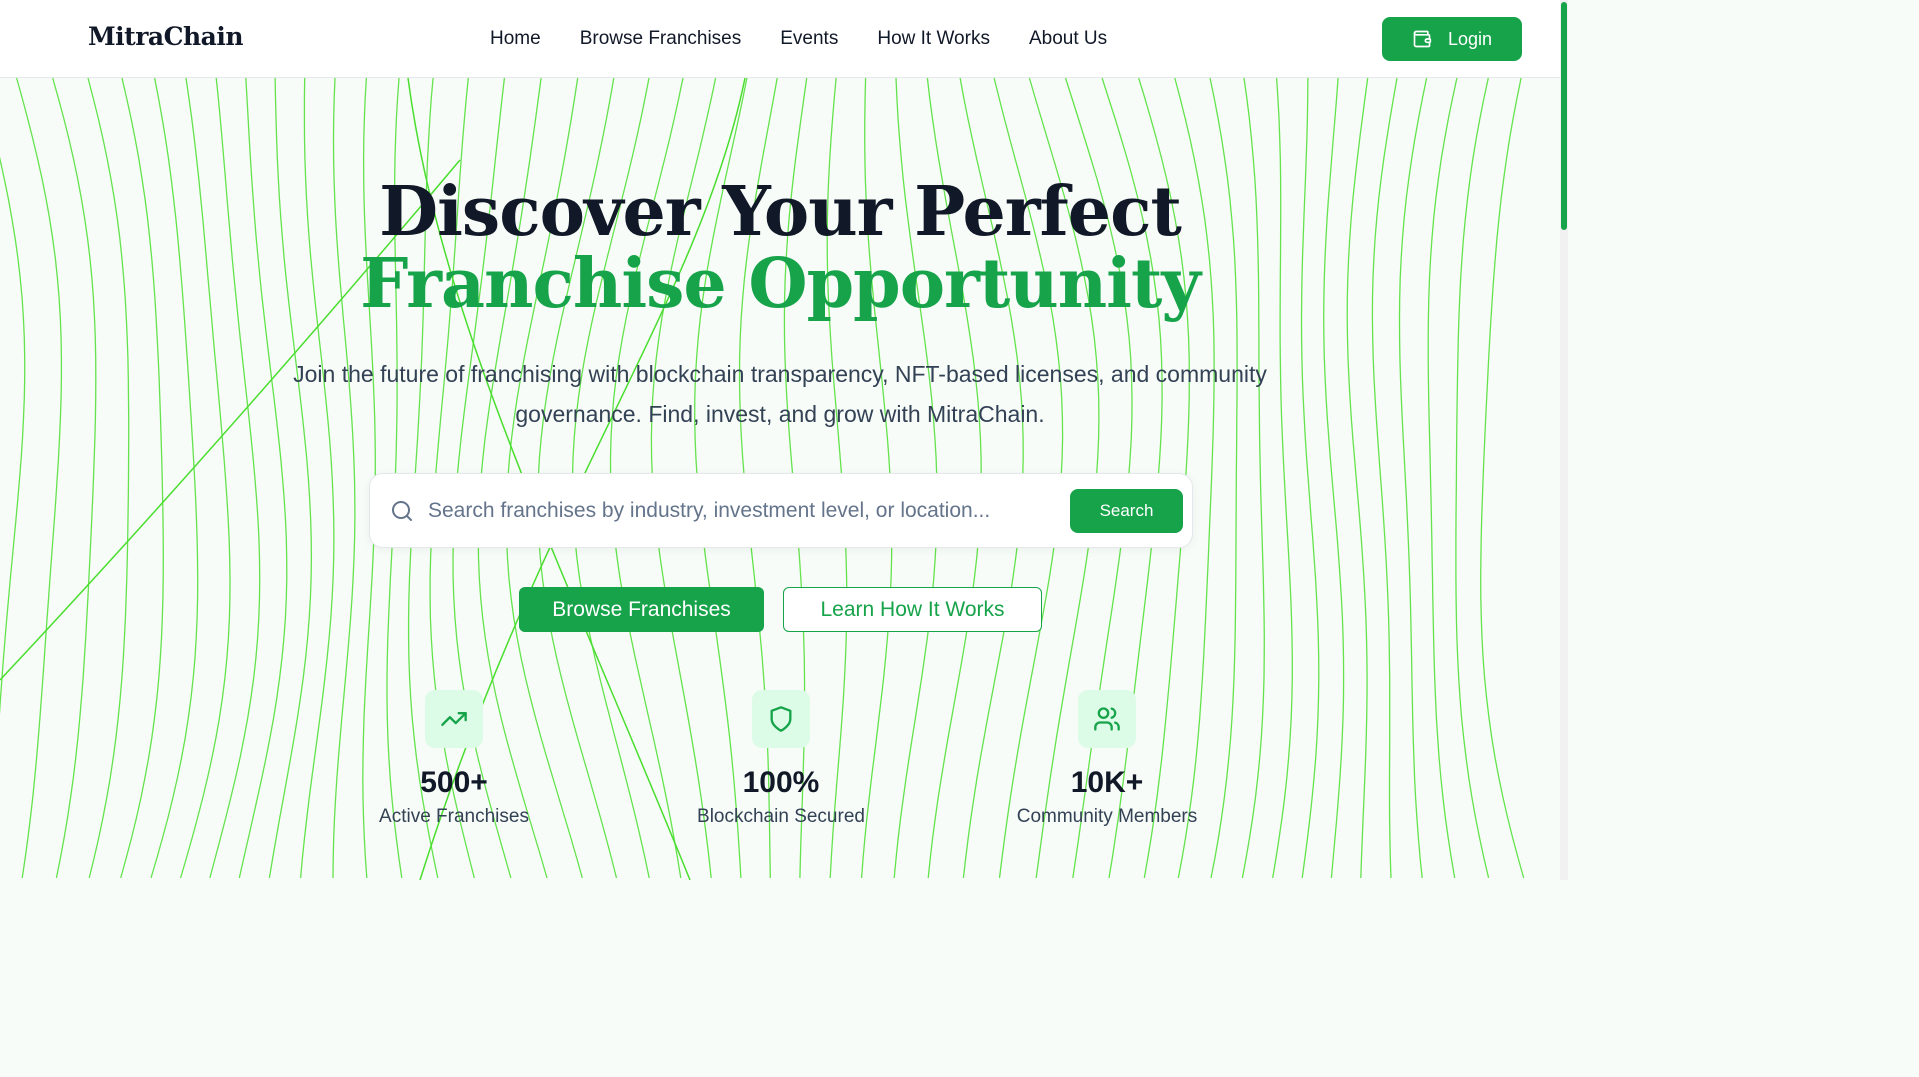 Image resolution: width=1919 pixels, height=1077 pixels. Describe the element at coordinates (933, 40) in the screenshot. I see `nav-how-it-works: How It Works` at that location.